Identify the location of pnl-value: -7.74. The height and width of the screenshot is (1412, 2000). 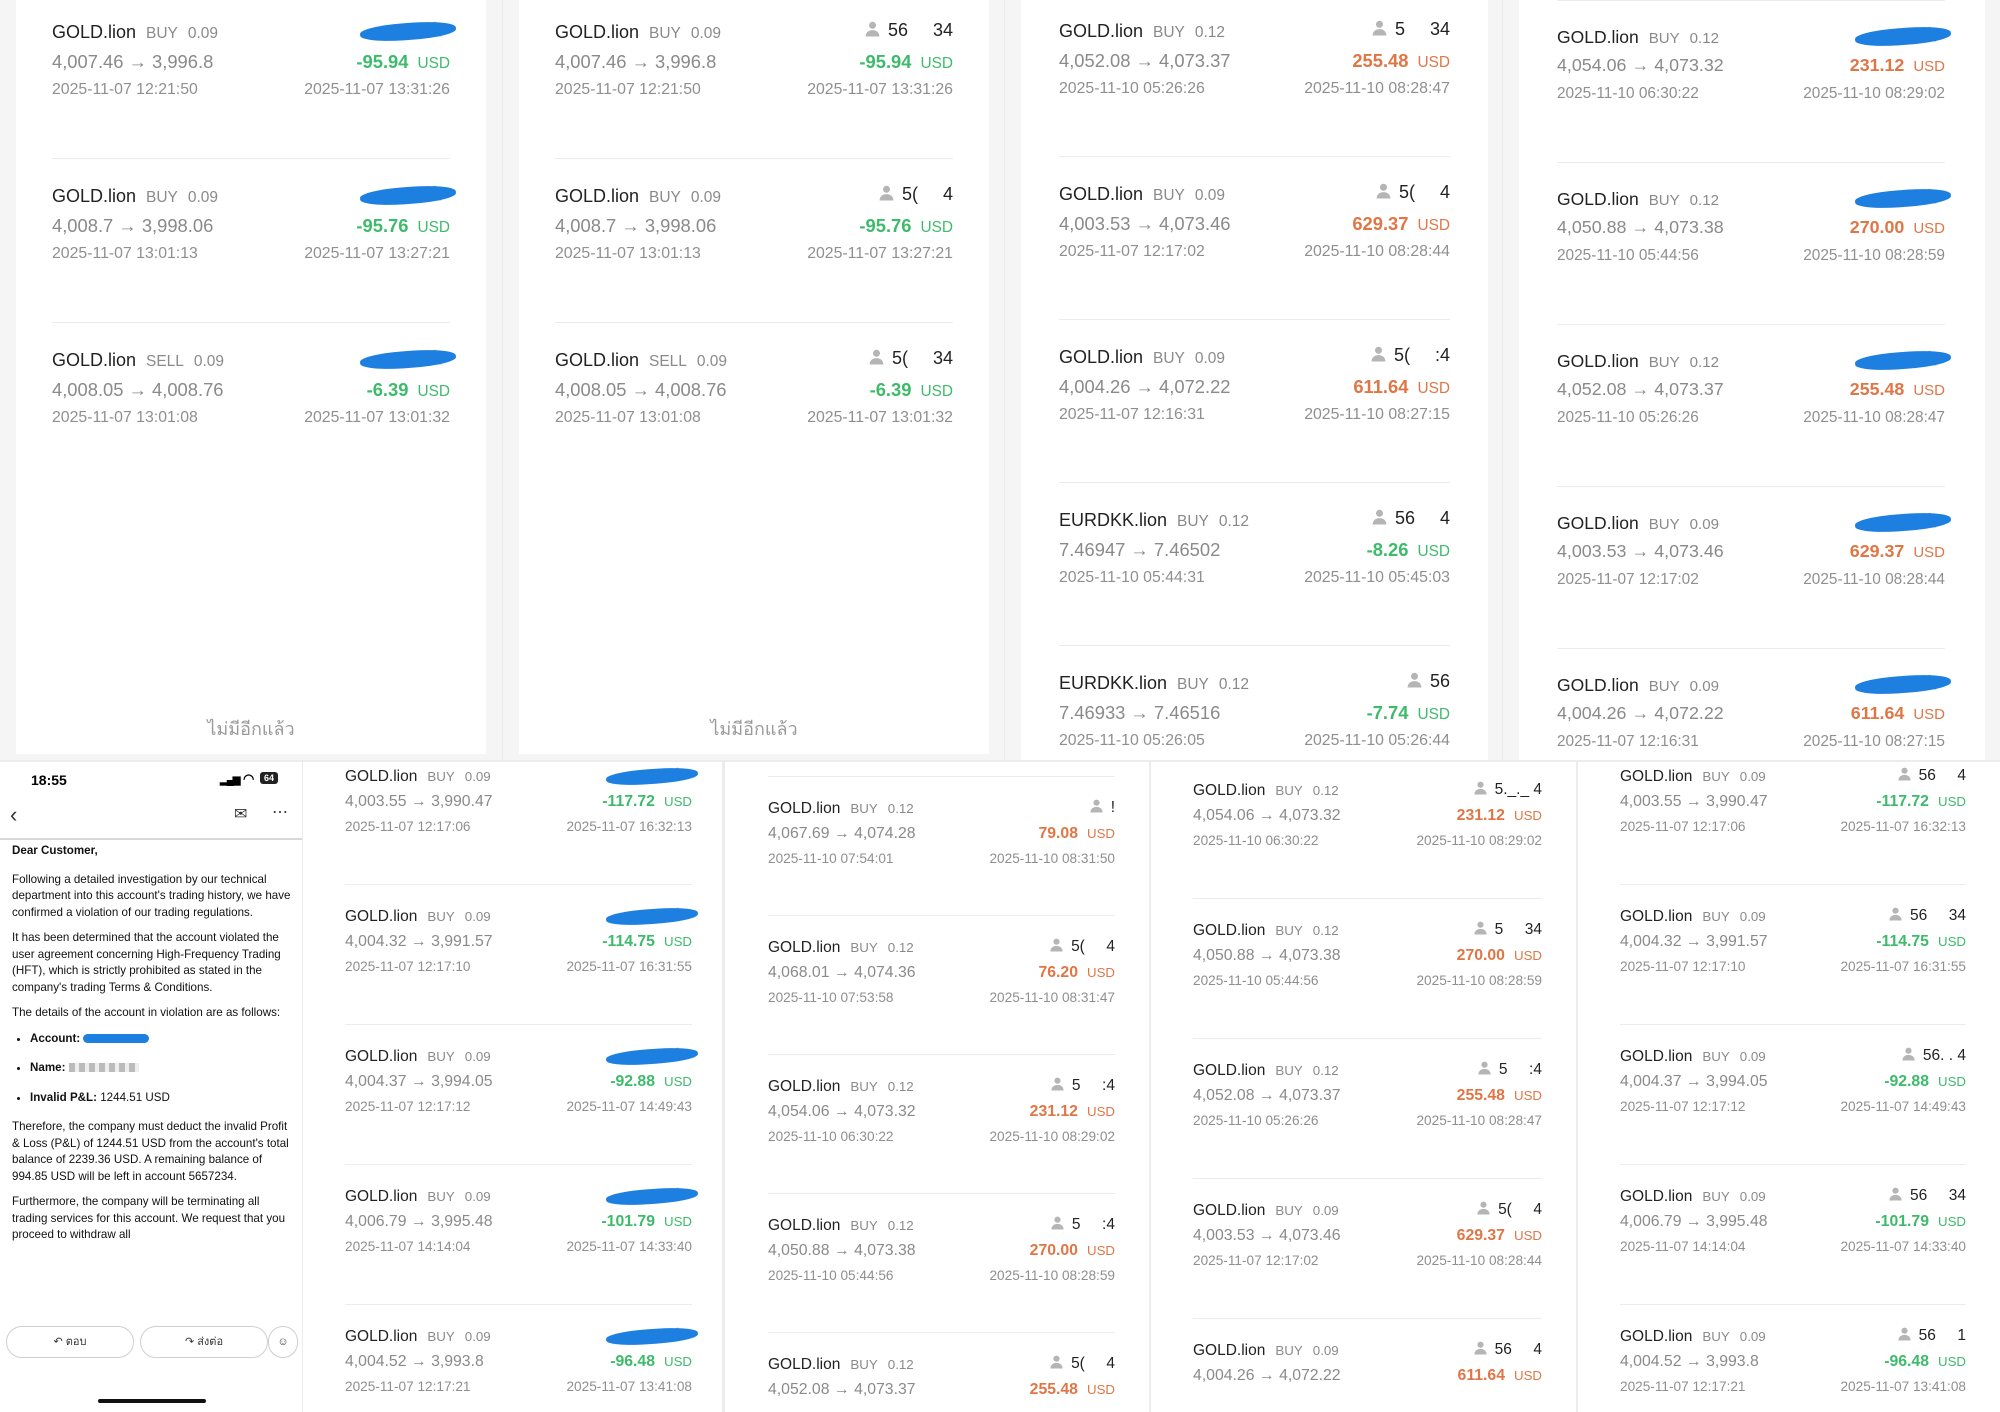
(1387, 712).